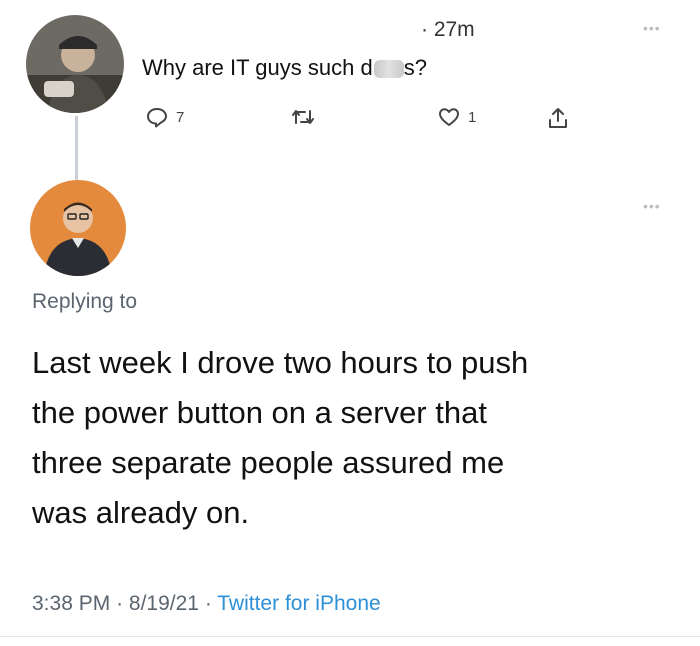 This screenshot has height=646, width=700. I want to click on like-icon, so click(449, 117).